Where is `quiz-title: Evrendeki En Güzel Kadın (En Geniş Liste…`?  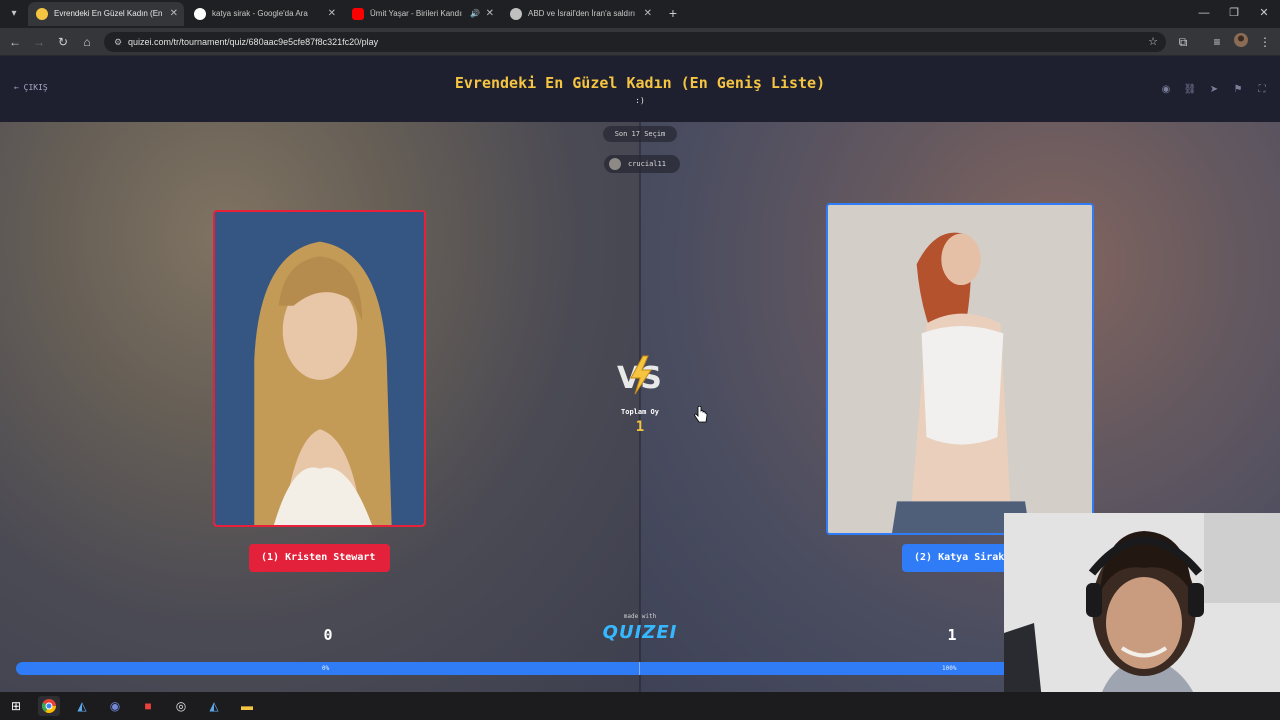 quiz-title: Evrendeki En Güzel Kadın (En Geniş Liste… is located at coordinates (640, 83).